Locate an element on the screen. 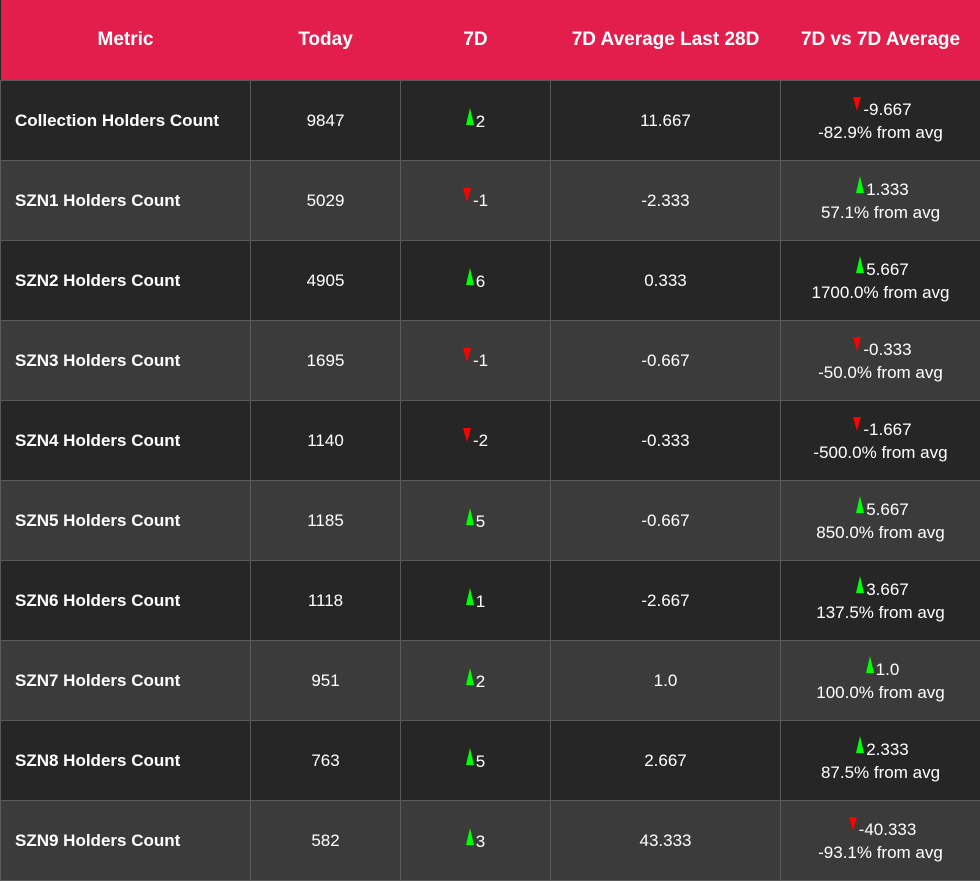 The image size is (980, 881). vs-cell: 5.667 1700.0% from avg is located at coordinates (880, 281).